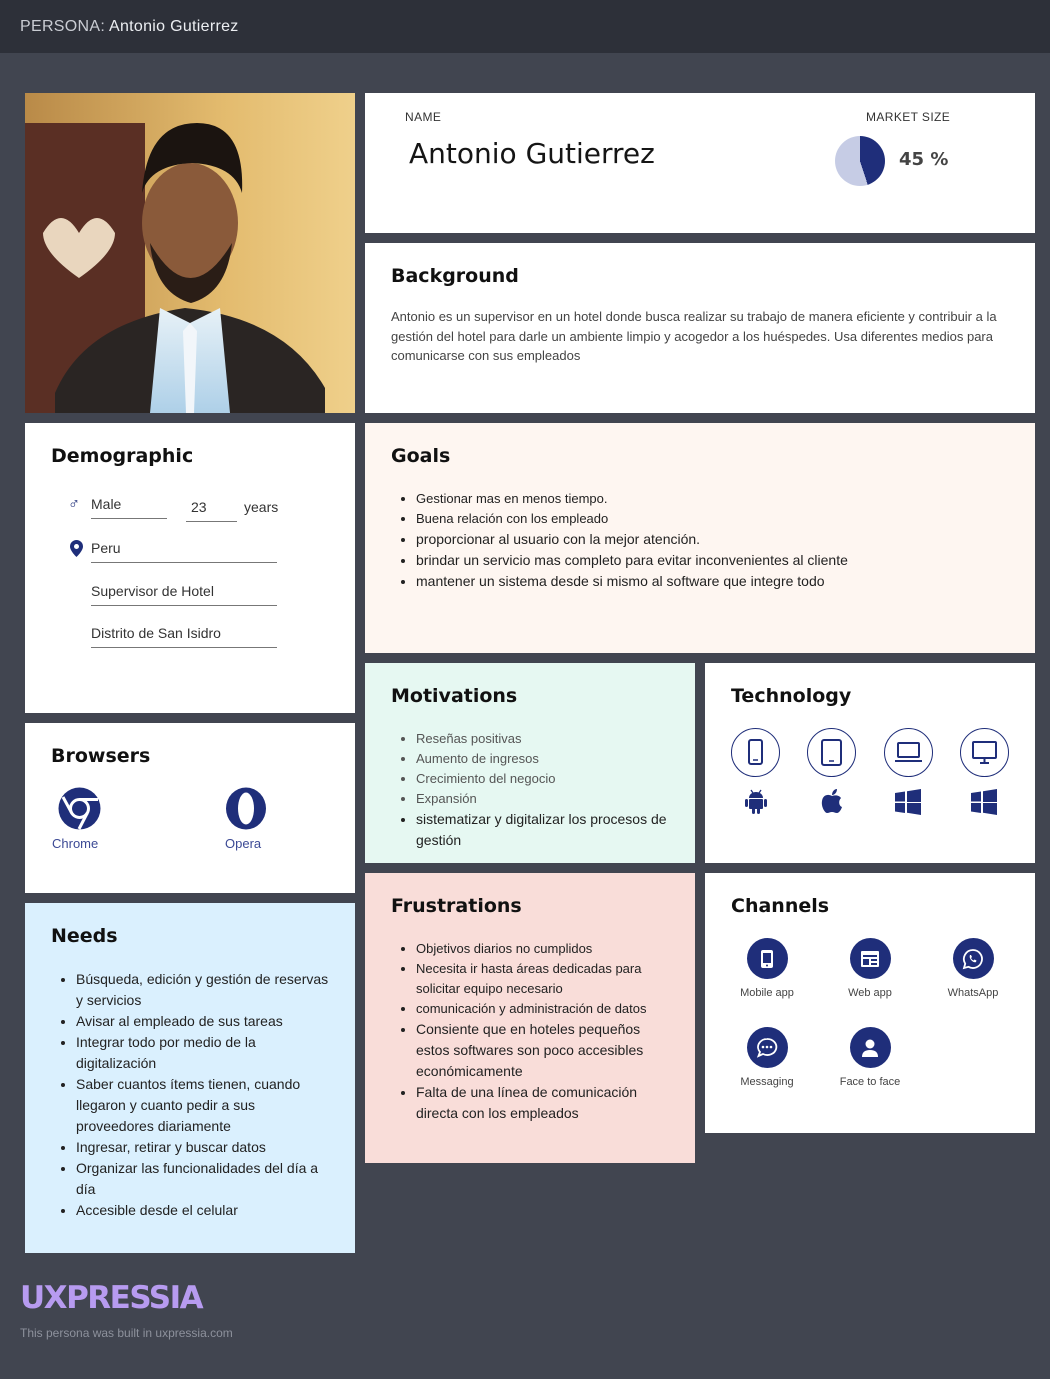  I want to click on need-item: Avisar al empleado de sus tareas, so click(202, 1021).